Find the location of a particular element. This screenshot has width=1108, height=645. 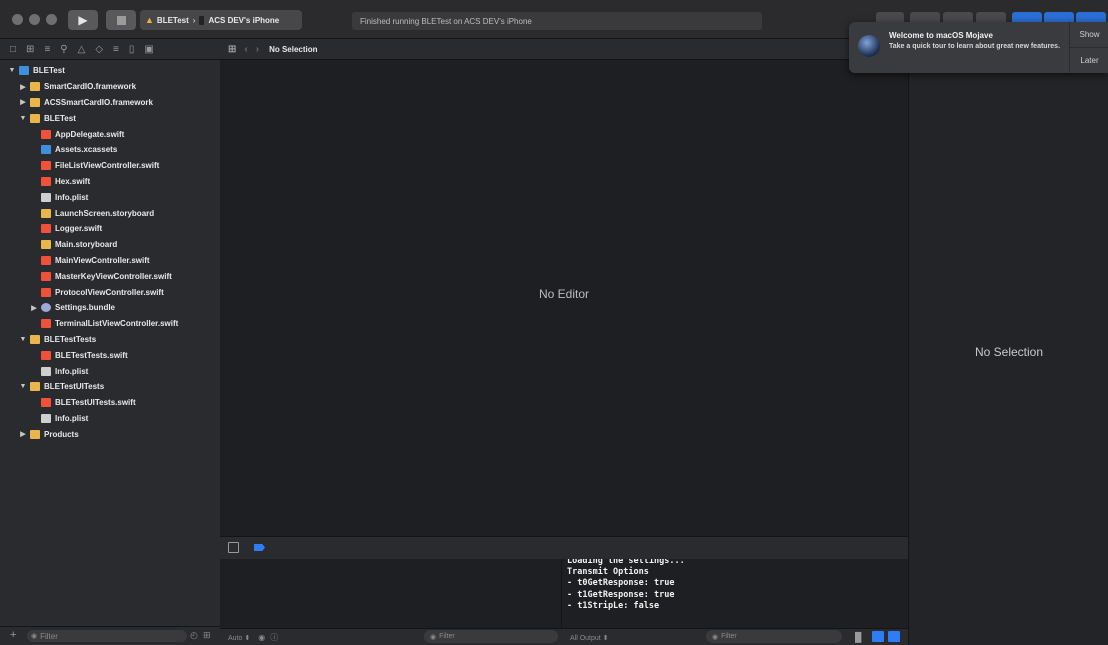

storyboard-file-icon is located at coordinates (46, 213).